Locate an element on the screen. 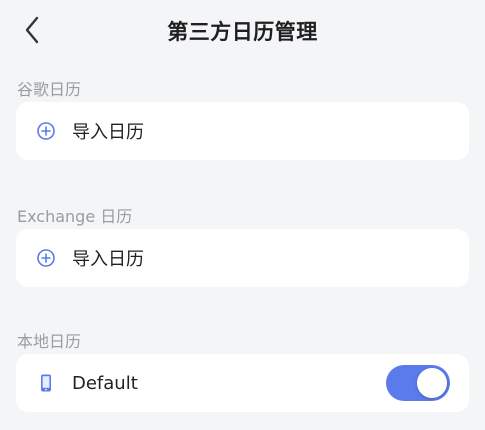 The image size is (485, 430). section-label-google: 谷歌日历 is located at coordinates (49, 89).